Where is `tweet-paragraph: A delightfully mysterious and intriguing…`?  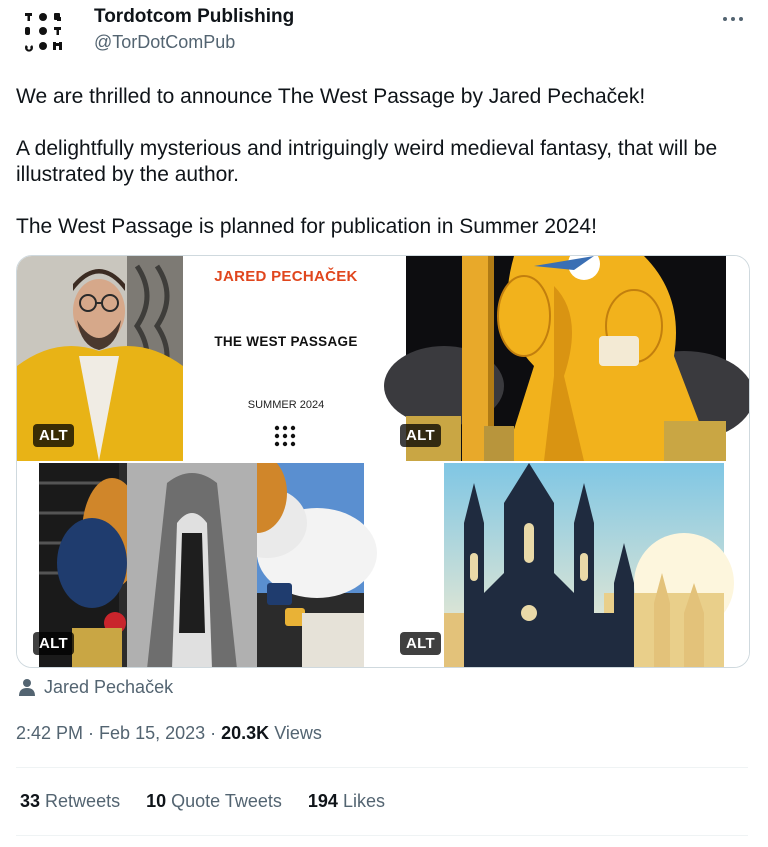 tweet-paragraph: A delightfully mysterious and intriguing… is located at coordinates (367, 161).